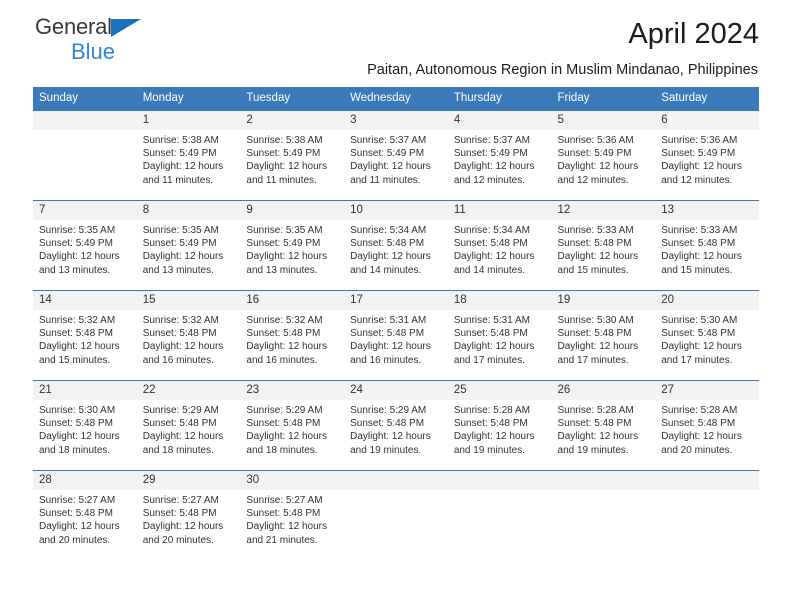  I want to click on day-number: 11, so click(499, 210).